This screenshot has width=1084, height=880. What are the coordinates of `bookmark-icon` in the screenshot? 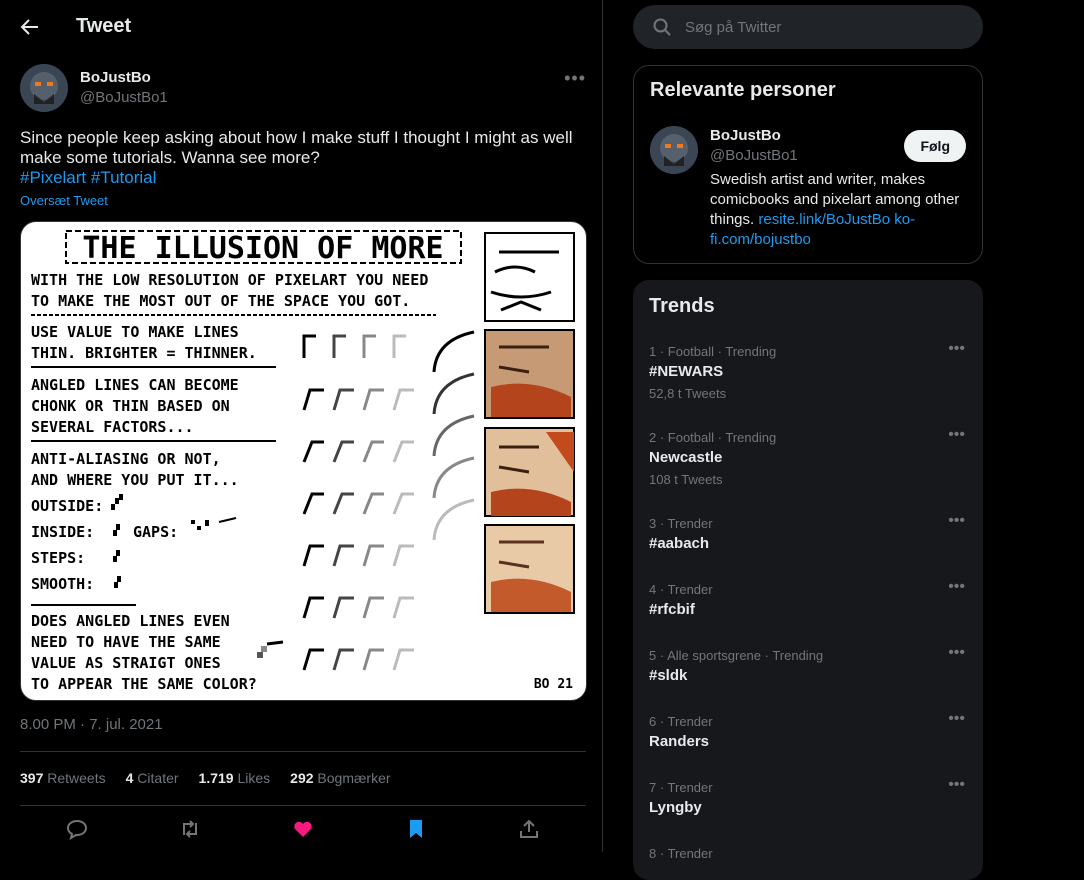 It's located at (416, 829).